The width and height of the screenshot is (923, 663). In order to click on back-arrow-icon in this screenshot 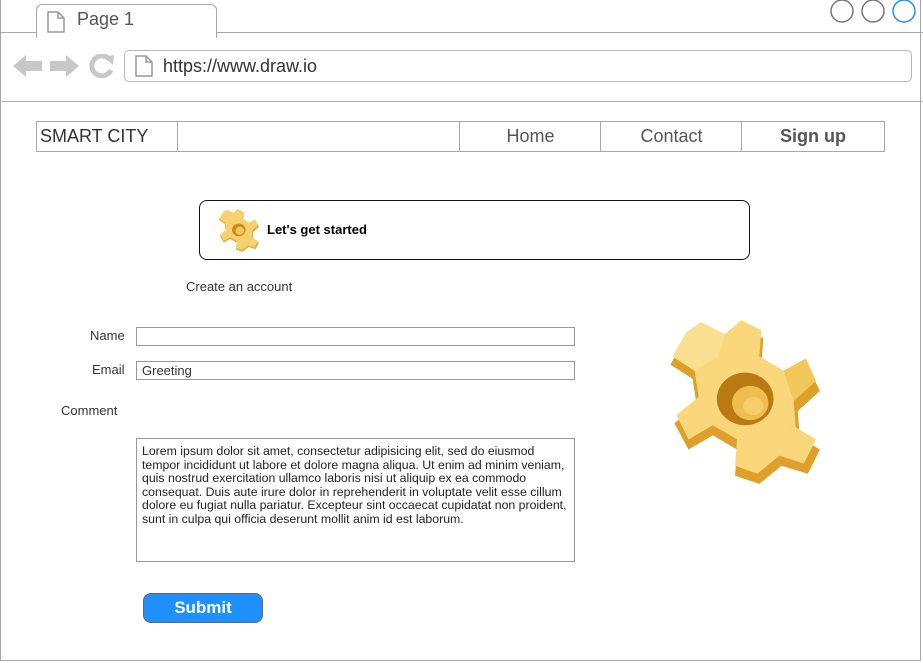, I will do `click(28, 68)`.